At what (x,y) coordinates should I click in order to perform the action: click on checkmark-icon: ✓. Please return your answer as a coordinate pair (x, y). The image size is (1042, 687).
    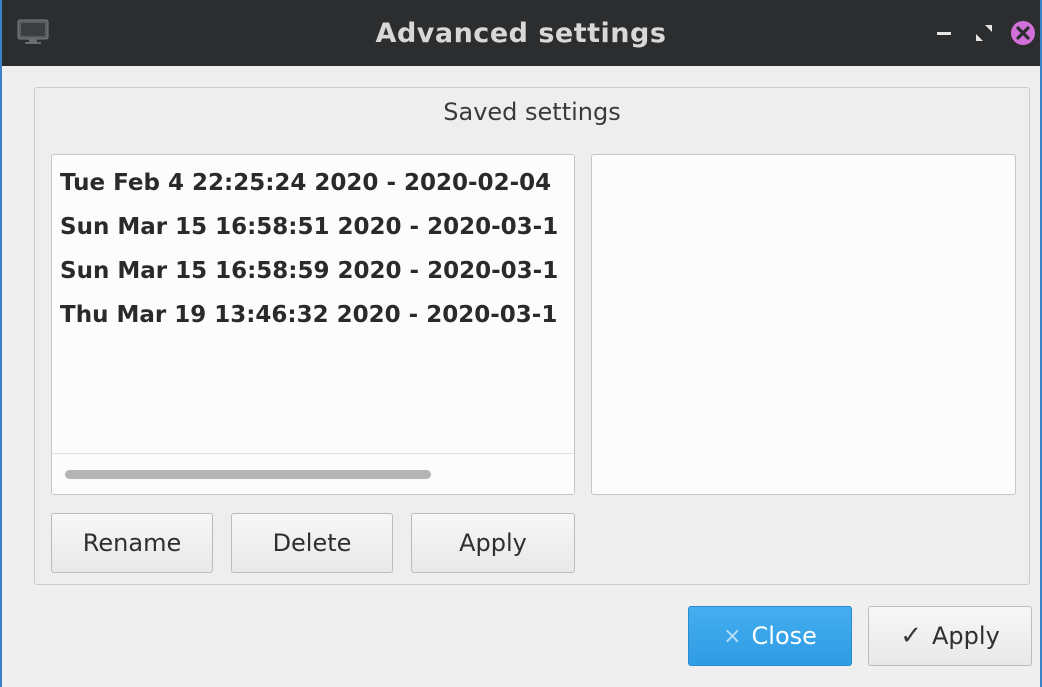
    Looking at the image, I should click on (911, 636).